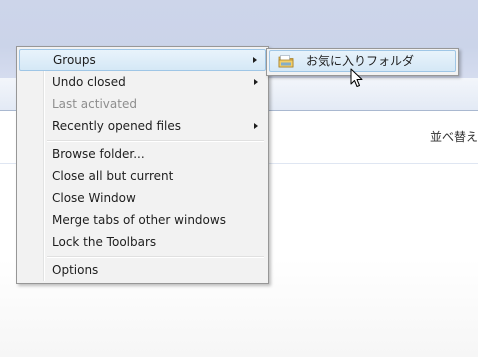 Image resolution: width=478 pixels, height=357 pixels. Describe the element at coordinates (89, 82) in the screenshot. I see `menu-item-label: Undo closed` at that location.